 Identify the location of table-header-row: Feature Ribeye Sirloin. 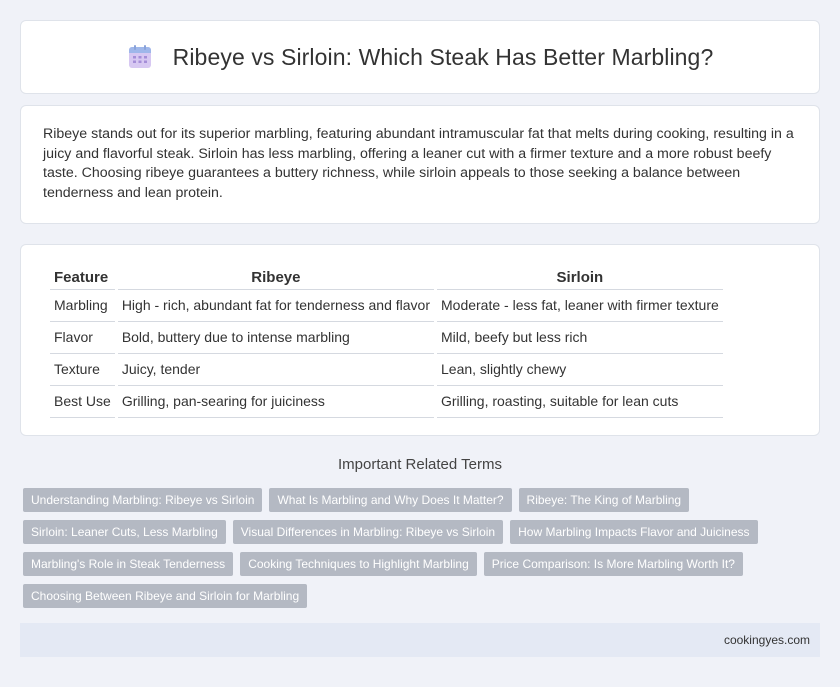
(386, 277).